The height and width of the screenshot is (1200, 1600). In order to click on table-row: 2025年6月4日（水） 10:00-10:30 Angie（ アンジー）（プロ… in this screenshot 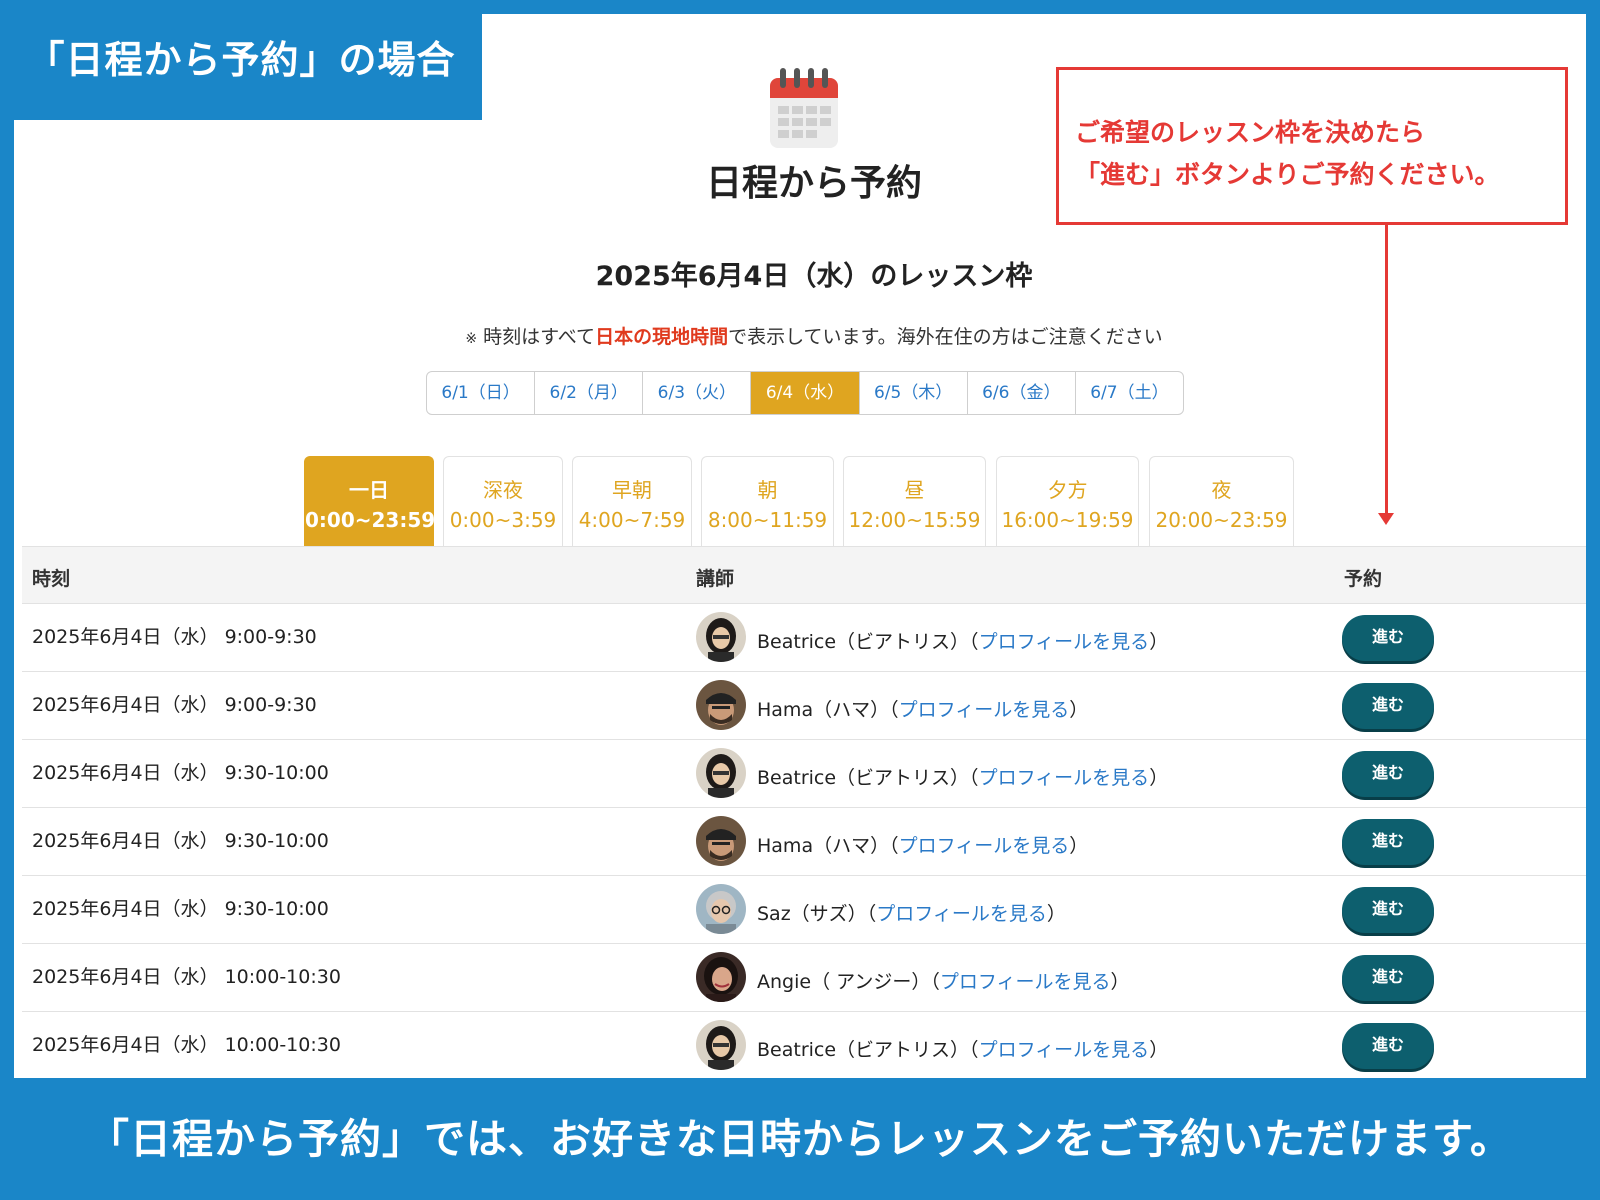, I will do `click(804, 978)`.